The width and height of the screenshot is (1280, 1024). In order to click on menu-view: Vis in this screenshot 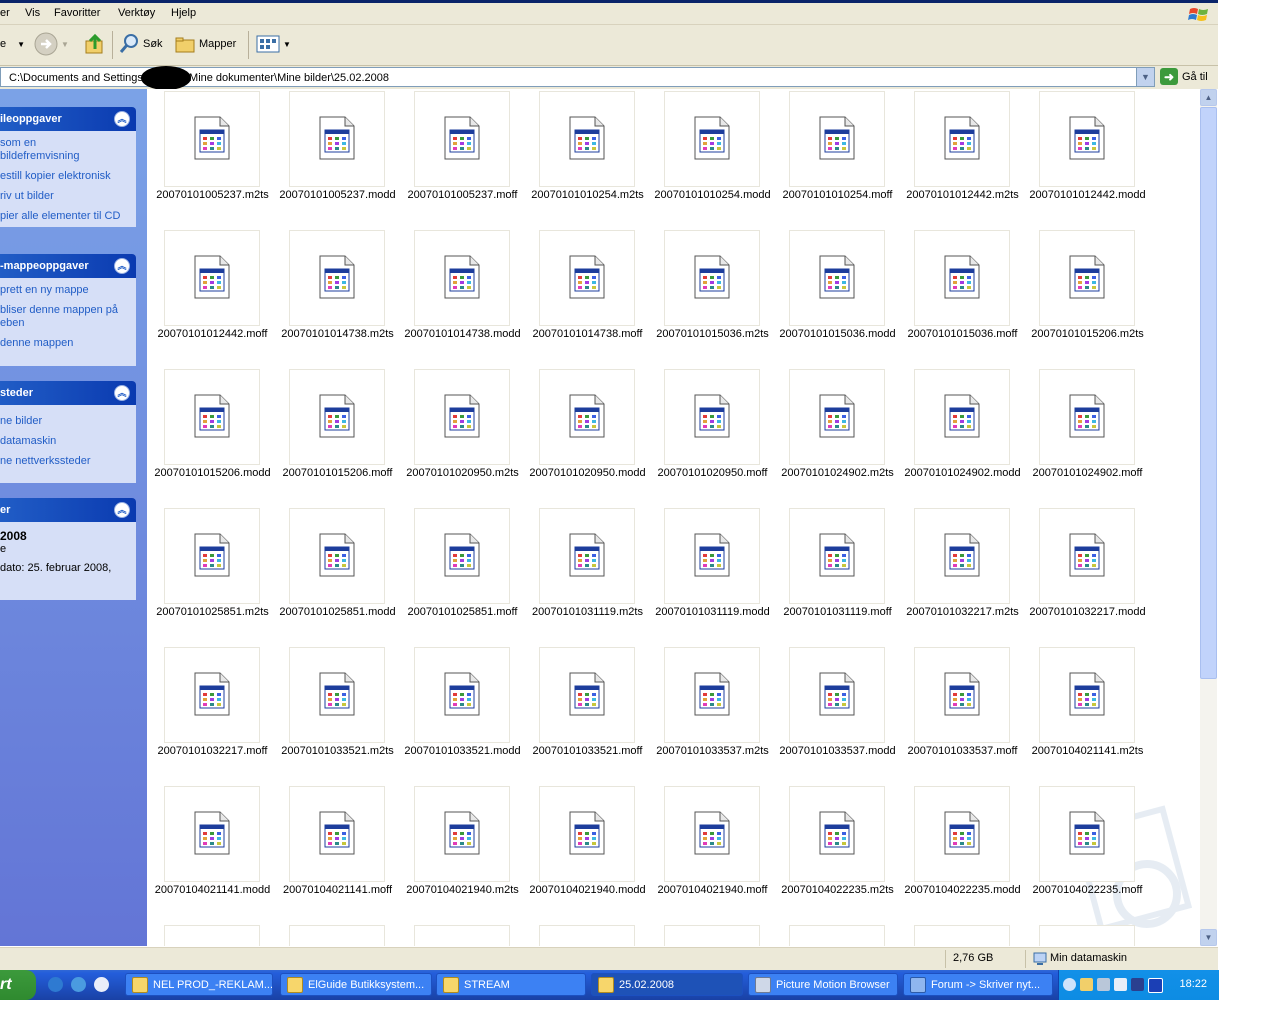, I will do `click(32, 13)`.